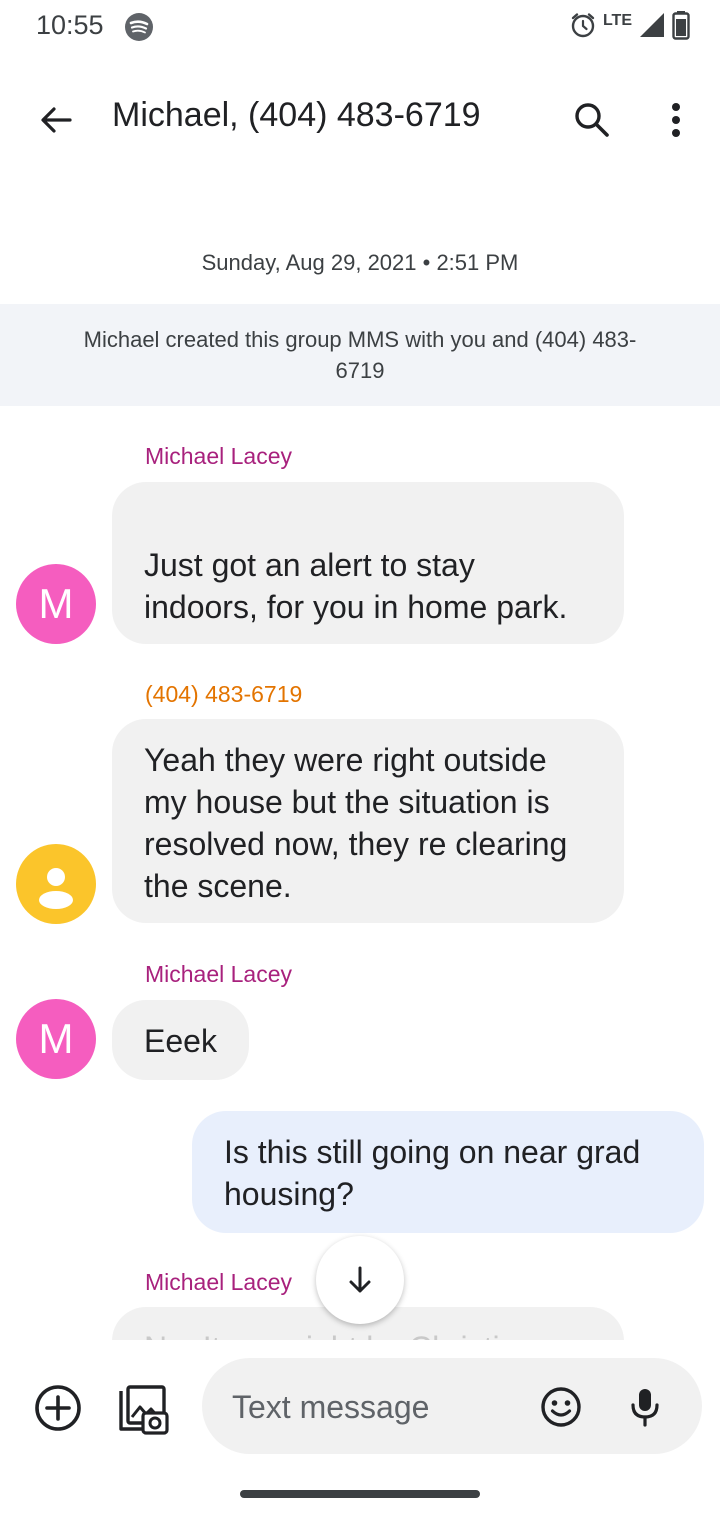  What do you see at coordinates (583, 27) in the screenshot?
I see `alarm-icon` at bounding box center [583, 27].